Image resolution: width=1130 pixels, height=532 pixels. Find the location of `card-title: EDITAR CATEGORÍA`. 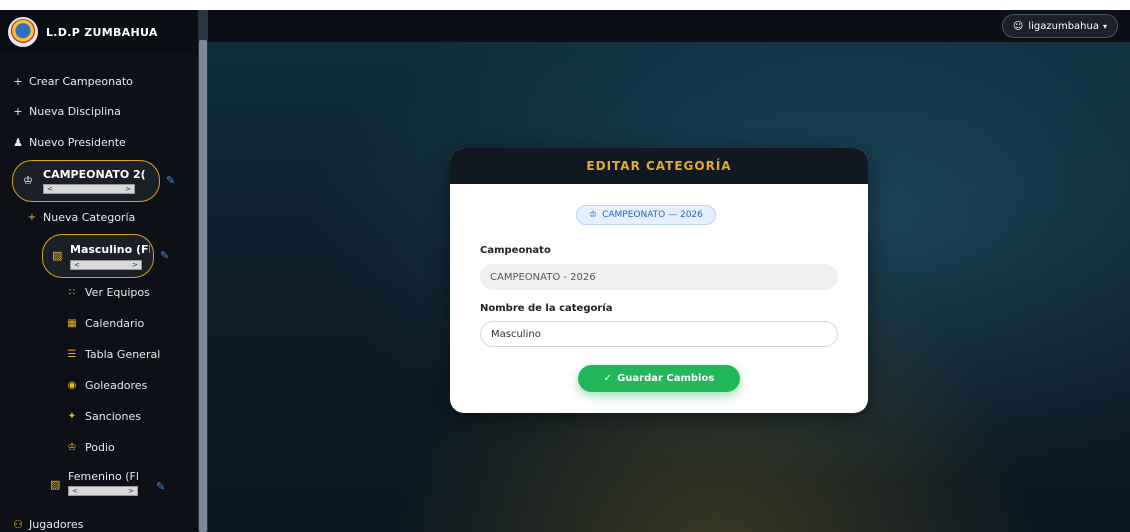

card-title: EDITAR CATEGORÍA is located at coordinates (659, 166).